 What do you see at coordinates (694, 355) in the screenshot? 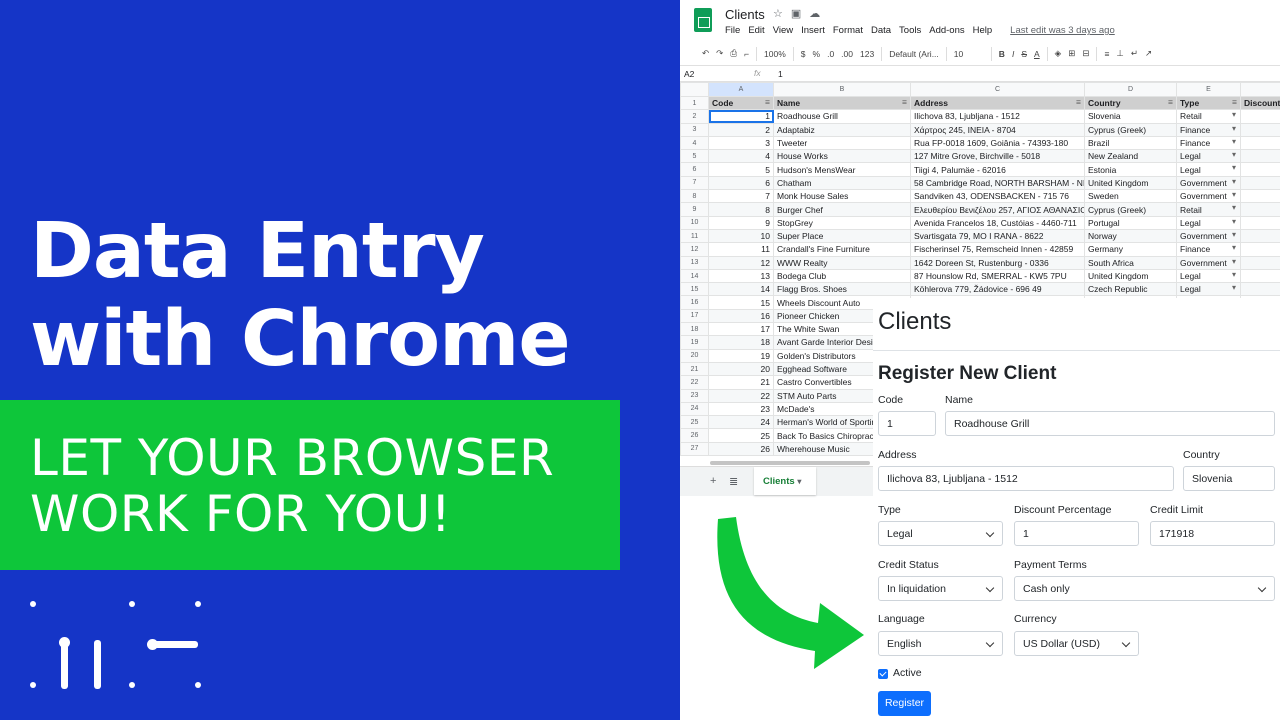
I see `row-number: 20` at bounding box center [694, 355].